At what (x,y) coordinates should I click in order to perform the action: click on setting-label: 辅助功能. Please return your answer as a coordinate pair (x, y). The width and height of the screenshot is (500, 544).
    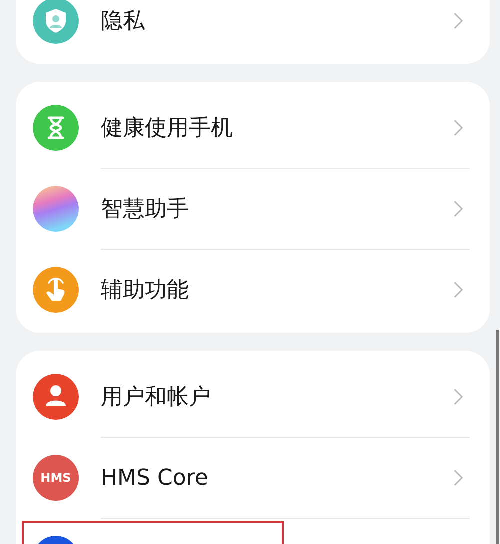
    Looking at the image, I should click on (277, 290).